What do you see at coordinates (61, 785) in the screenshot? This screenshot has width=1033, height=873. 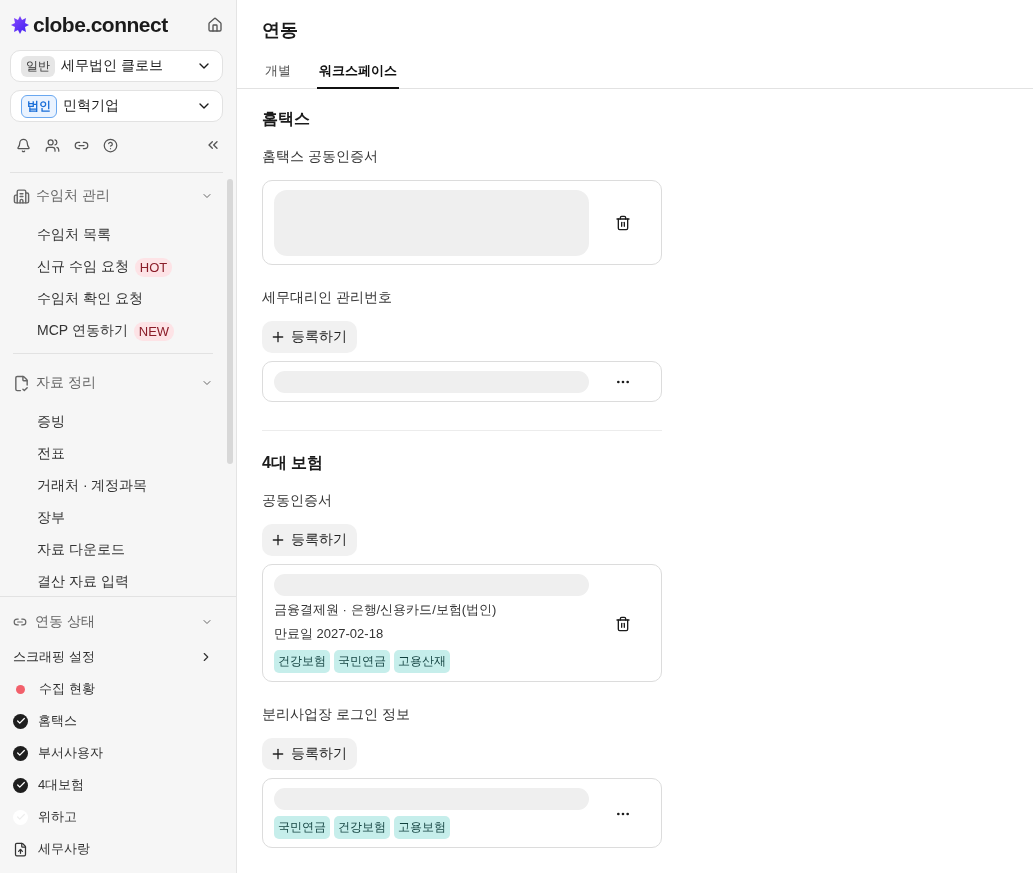 I see `status-item: 4대보험` at bounding box center [61, 785].